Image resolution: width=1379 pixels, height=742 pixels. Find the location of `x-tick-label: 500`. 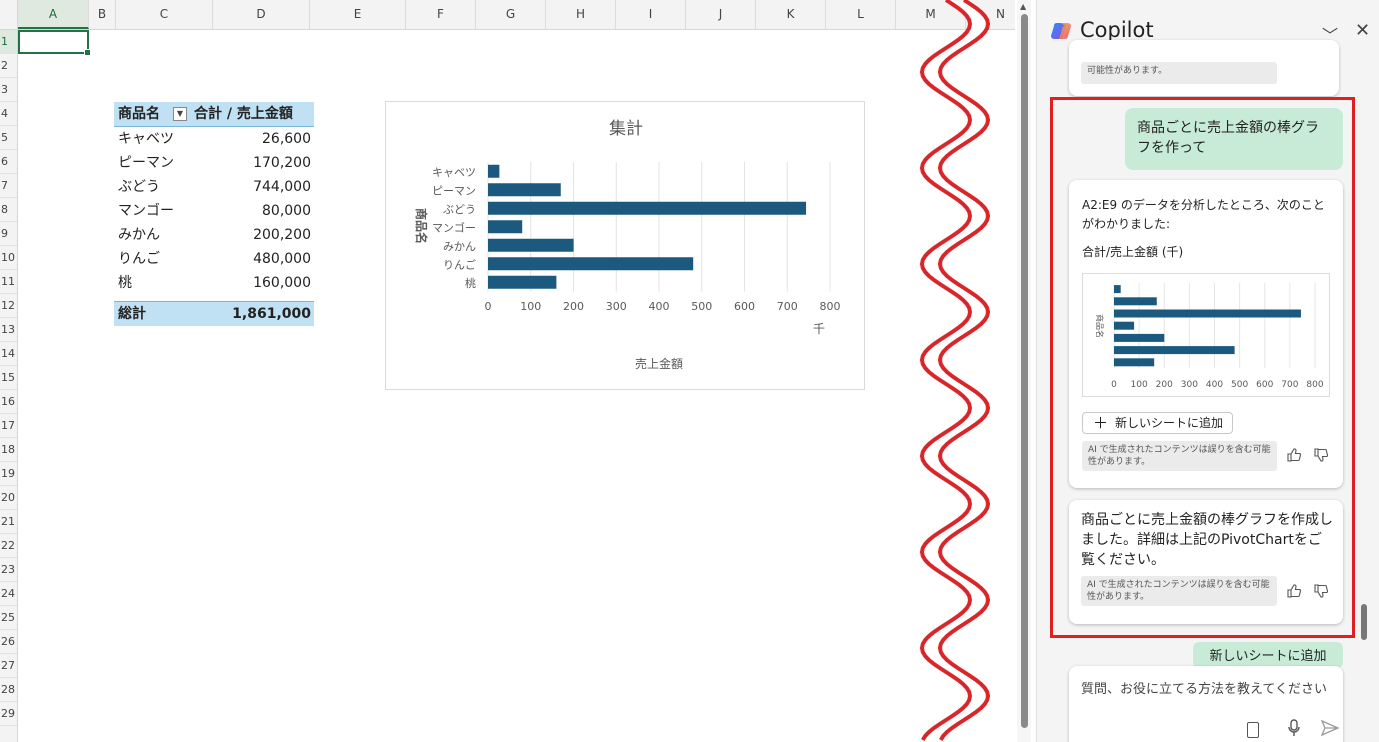

x-tick-label: 500 is located at coordinates (701, 306).